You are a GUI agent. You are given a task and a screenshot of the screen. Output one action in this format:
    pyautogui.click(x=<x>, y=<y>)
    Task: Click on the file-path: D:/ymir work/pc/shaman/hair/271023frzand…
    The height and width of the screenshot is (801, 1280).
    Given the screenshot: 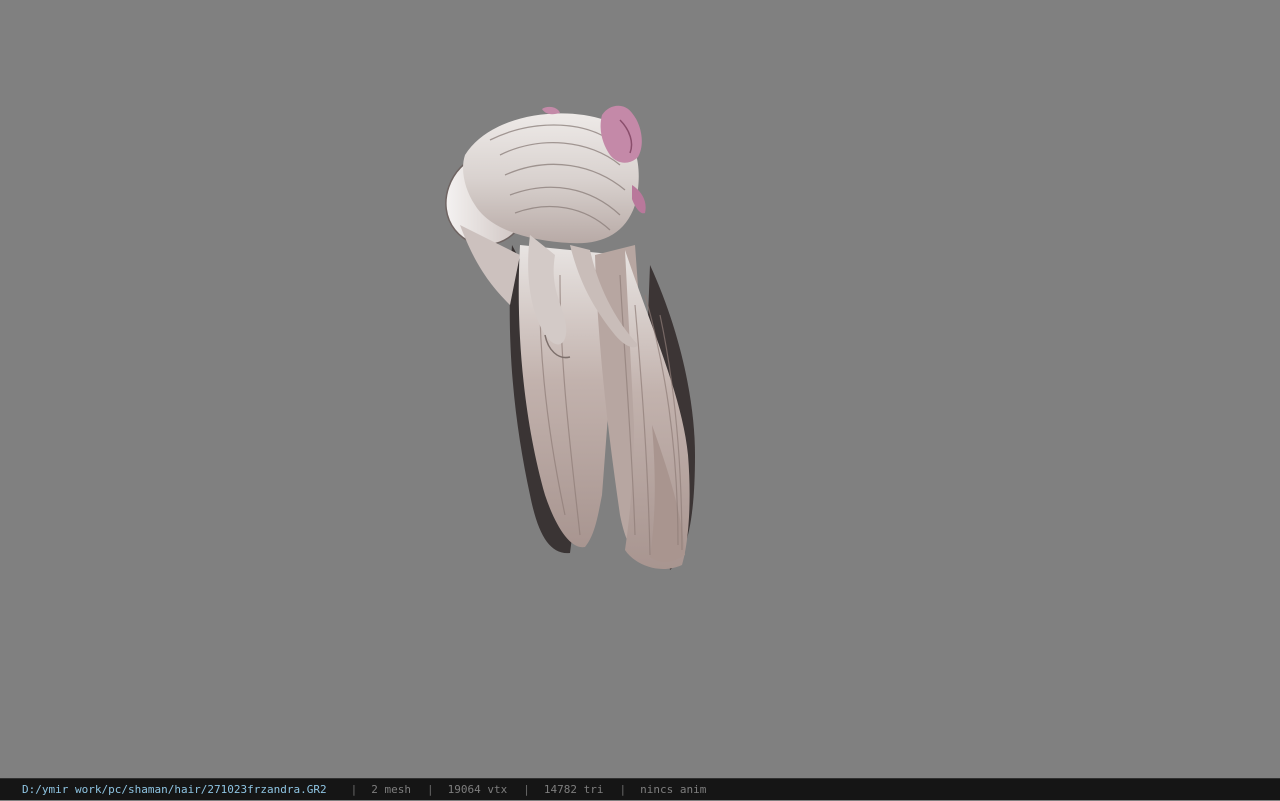 What is the action you would take?
    pyautogui.click(x=174, y=789)
    